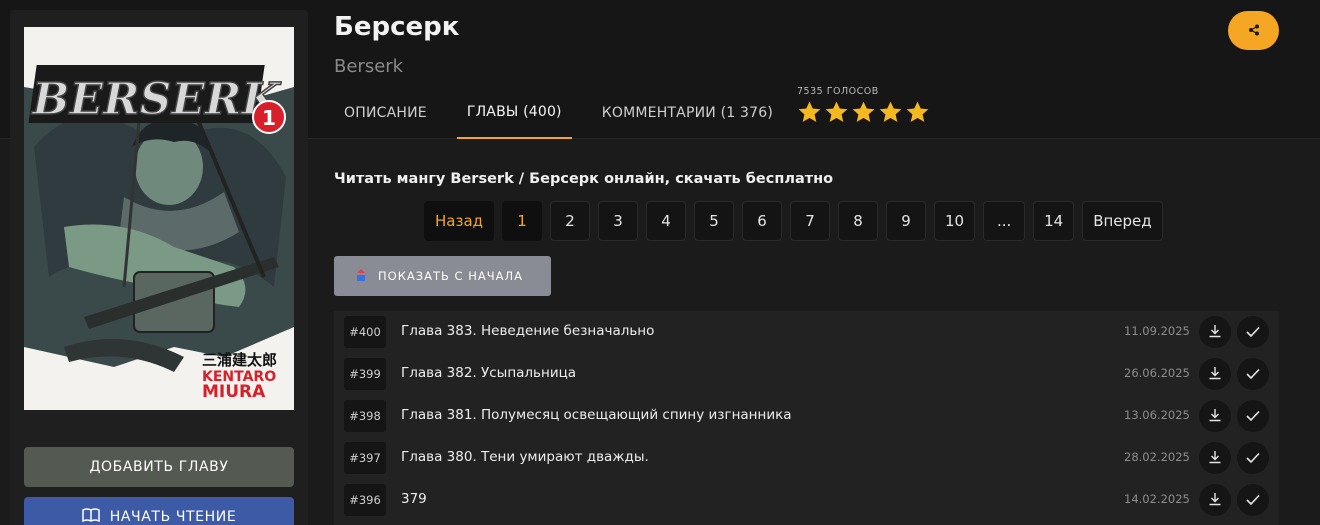  Describe the element at coordinates (570, 221) in the screenshot. I see `page-2: 2` at that location.